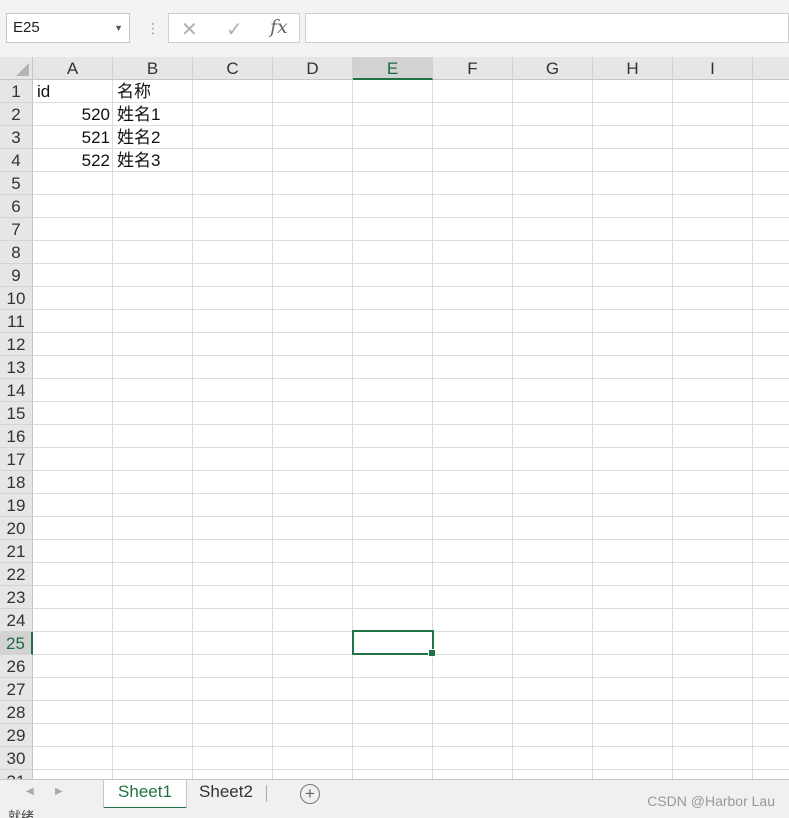  Describe the element at coordinates (16, 114) in the screenshot. I see `row-header-2: 2` at that location.